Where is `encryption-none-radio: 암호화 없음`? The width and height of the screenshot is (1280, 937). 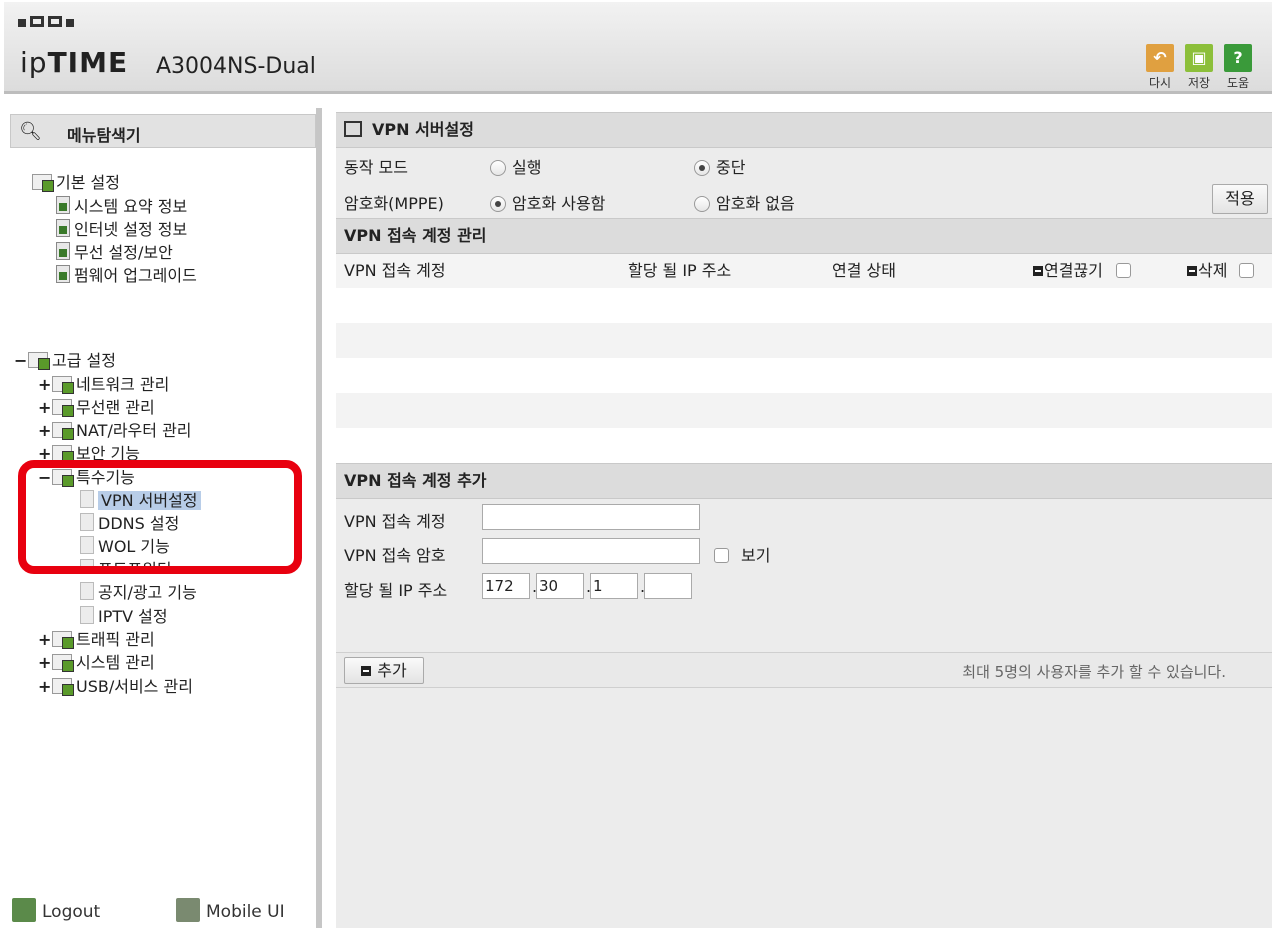 encryption-none-radio: 암호화 없음 is located at coordinates (744, 202).